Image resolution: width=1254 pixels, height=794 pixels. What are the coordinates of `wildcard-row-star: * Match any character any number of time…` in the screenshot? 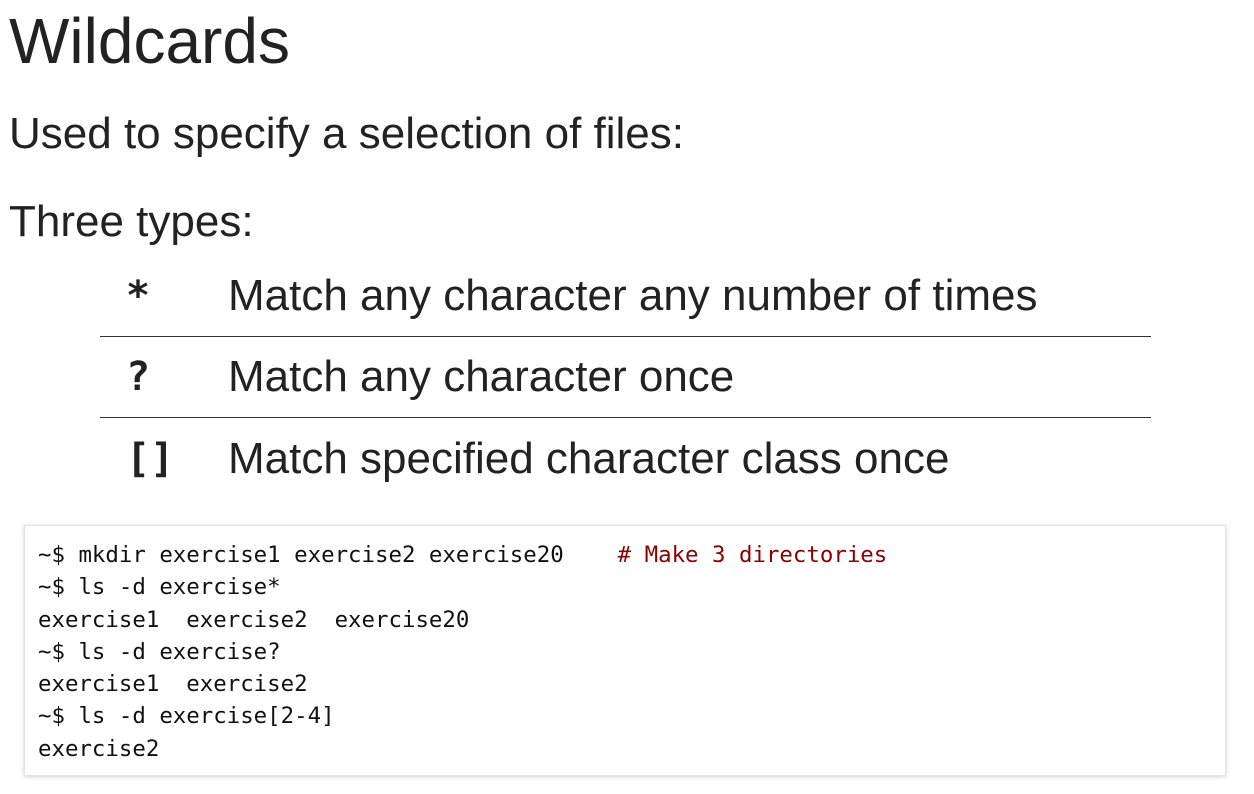 It's located at (625, 296).